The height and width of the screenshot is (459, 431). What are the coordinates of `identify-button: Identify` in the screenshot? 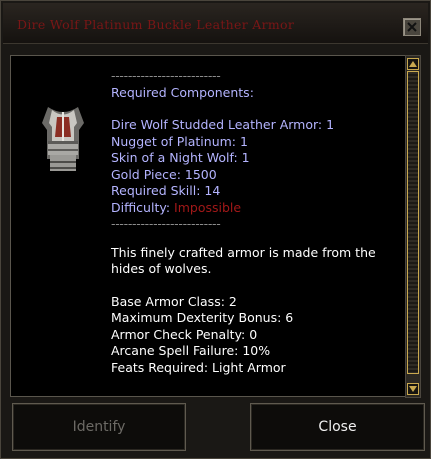 It's located at (99, 427).